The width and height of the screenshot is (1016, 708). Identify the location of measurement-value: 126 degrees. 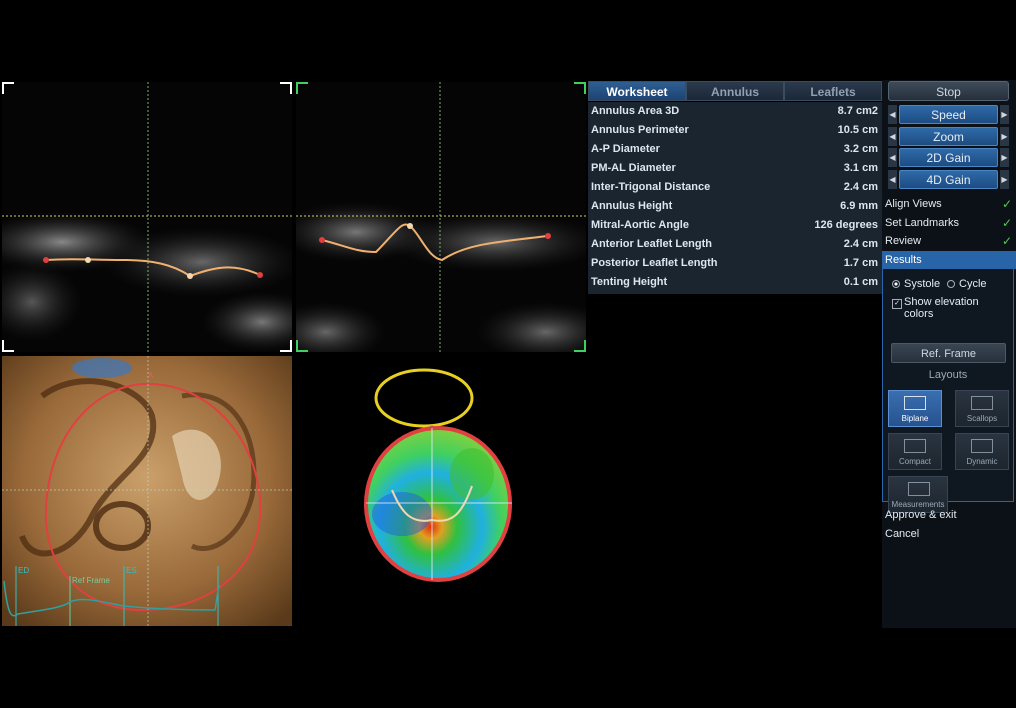
(846, 225).